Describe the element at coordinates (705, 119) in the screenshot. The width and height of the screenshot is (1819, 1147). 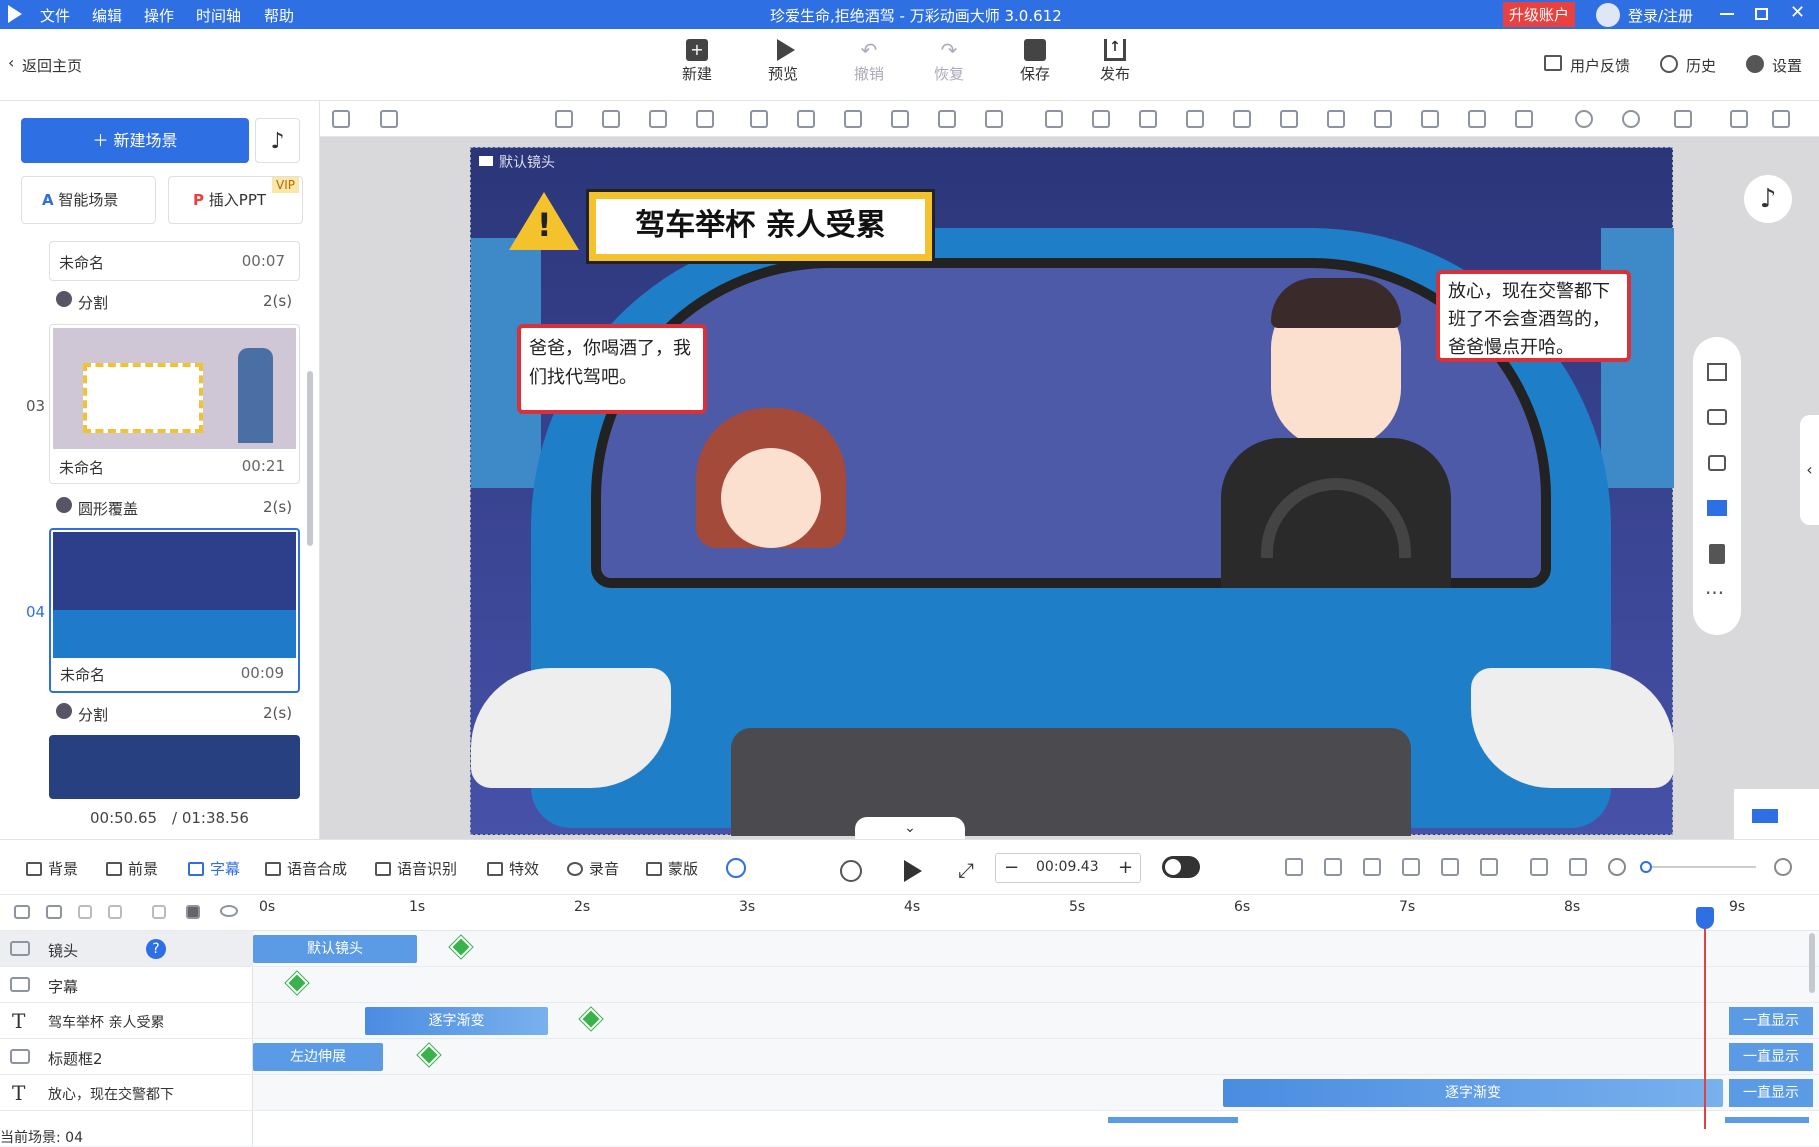
I see `align-up-icon` at that location.